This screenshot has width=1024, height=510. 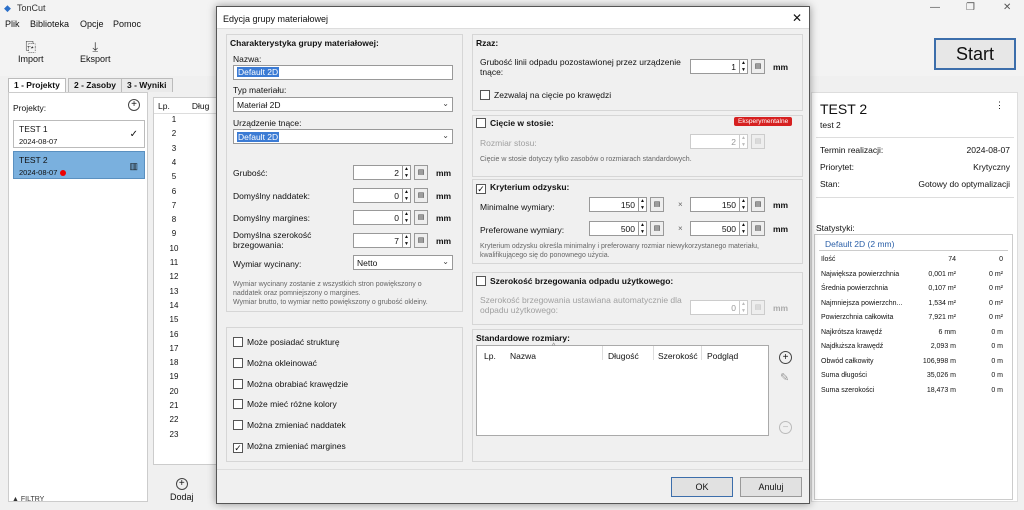 I want to click on export-button: ⤓ Eksport, so click(x=95, y=52).